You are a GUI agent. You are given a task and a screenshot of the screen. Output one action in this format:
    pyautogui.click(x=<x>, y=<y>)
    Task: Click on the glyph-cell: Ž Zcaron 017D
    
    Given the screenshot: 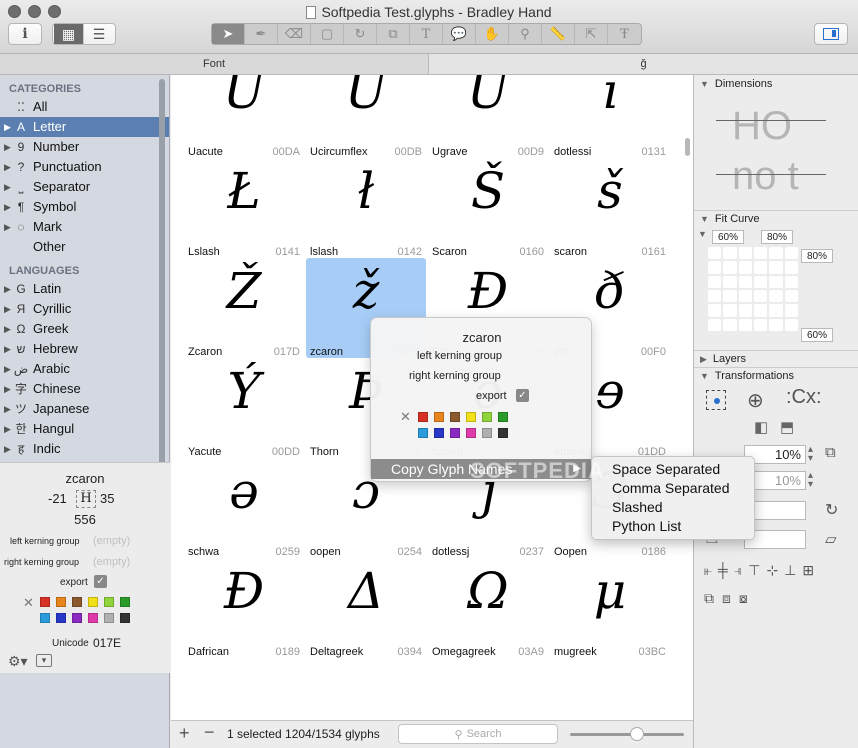 What is the action you would take?
    pyautogui.click(x=244, y=308)
    